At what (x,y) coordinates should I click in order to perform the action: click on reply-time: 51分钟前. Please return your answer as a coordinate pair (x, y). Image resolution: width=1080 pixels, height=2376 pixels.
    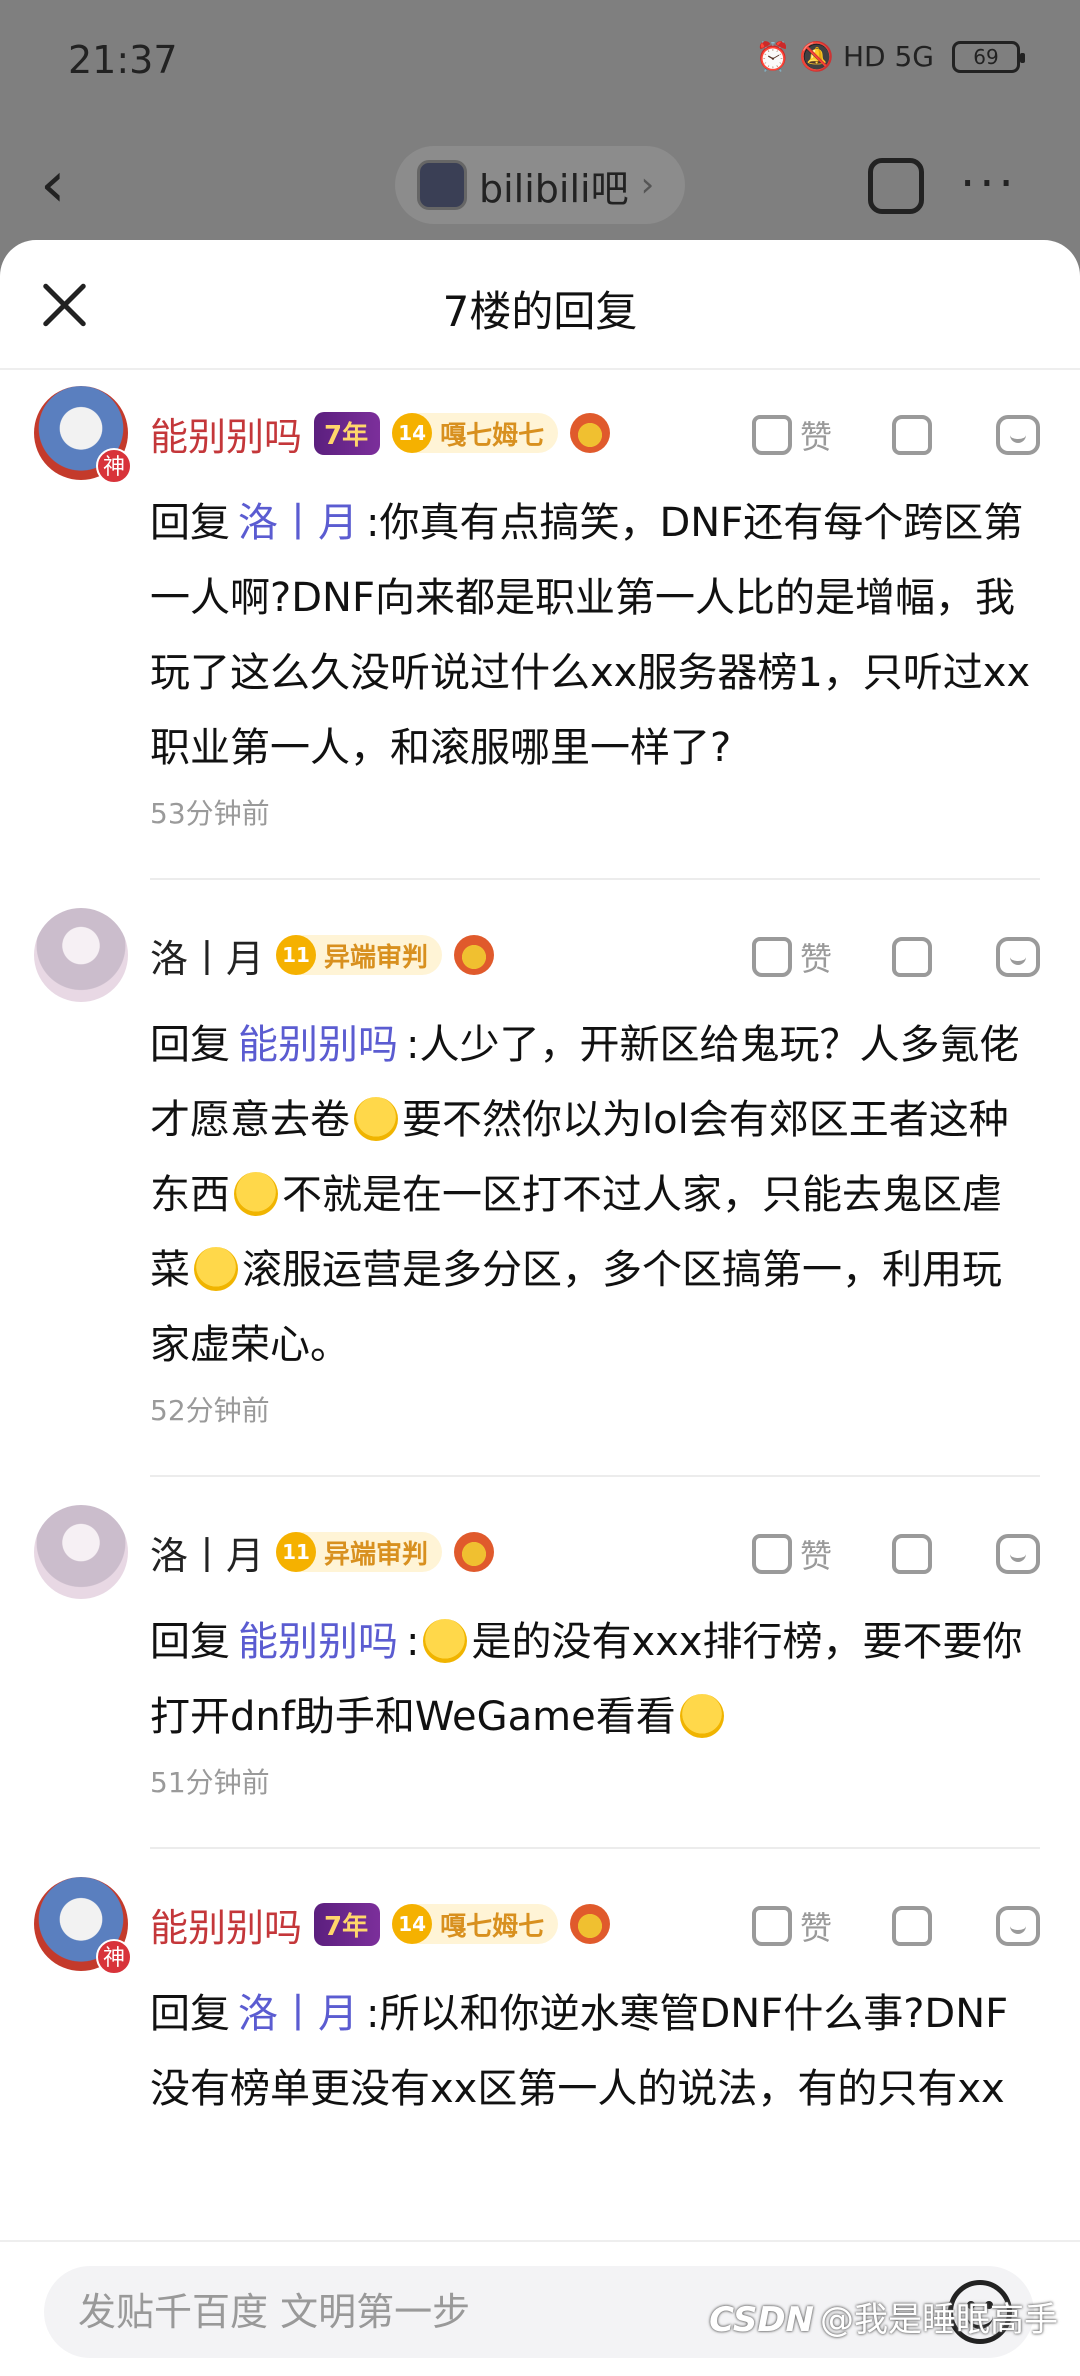
    Looking at the image, I should click on (210, 1782).